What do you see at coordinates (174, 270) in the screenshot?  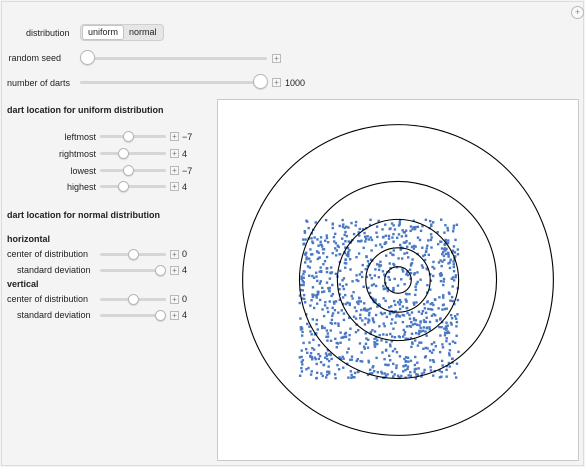 I see `h-sd-plus-icon: +` at bounding box center [174, 270].